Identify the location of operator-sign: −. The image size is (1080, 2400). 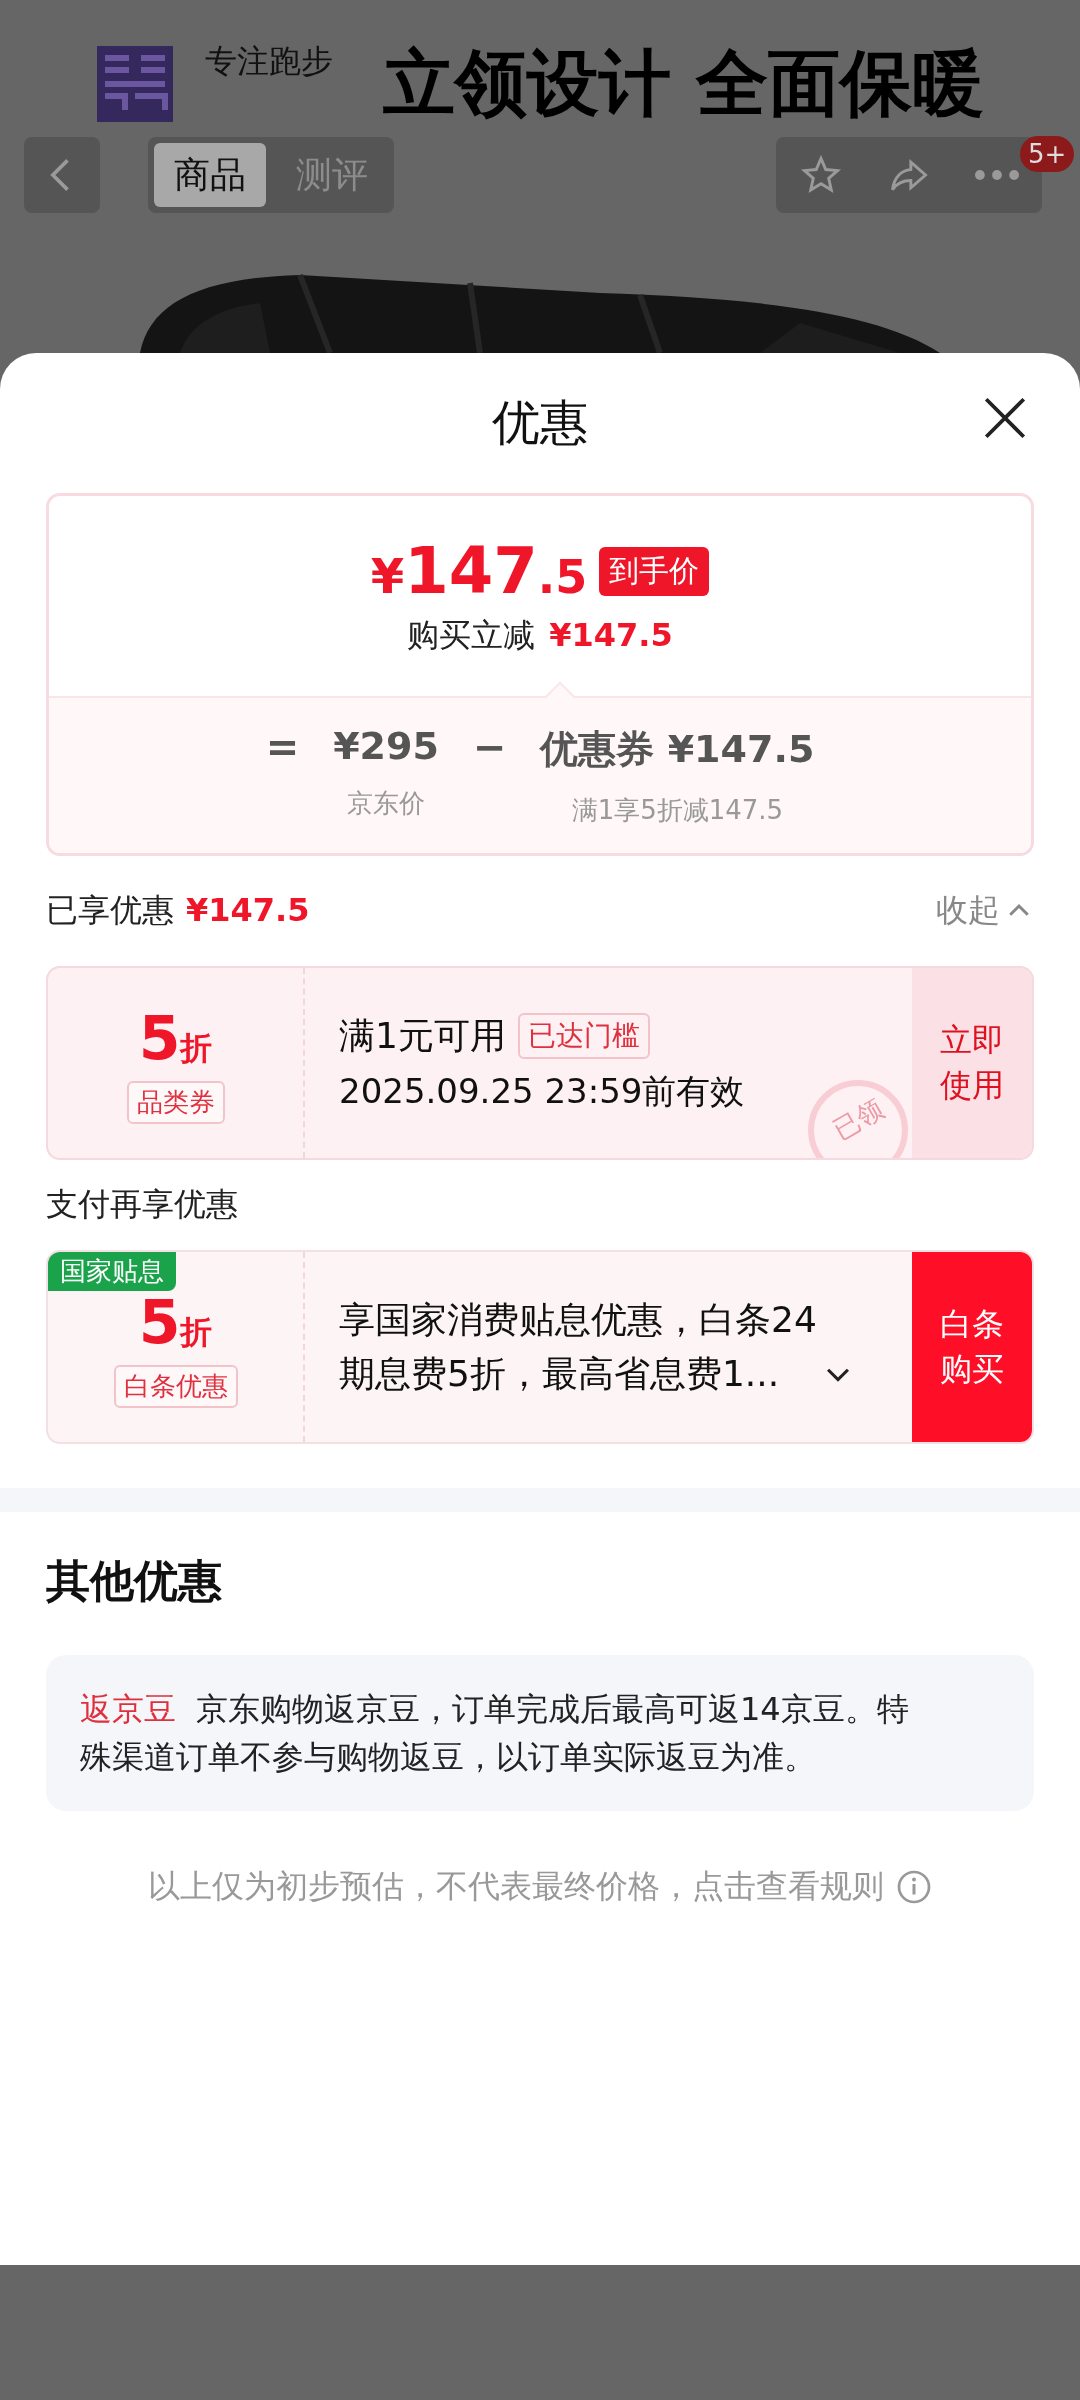
(489, 748).